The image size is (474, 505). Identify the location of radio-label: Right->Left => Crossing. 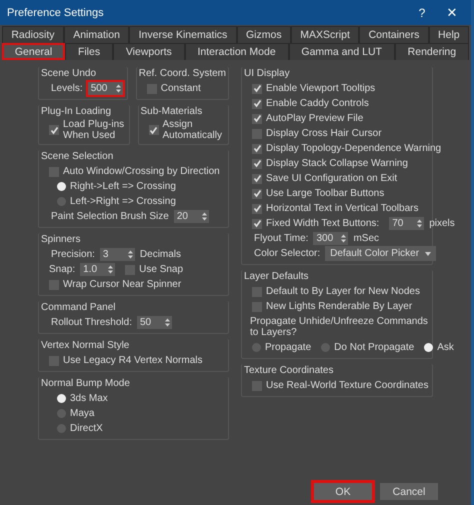
(123, 186).